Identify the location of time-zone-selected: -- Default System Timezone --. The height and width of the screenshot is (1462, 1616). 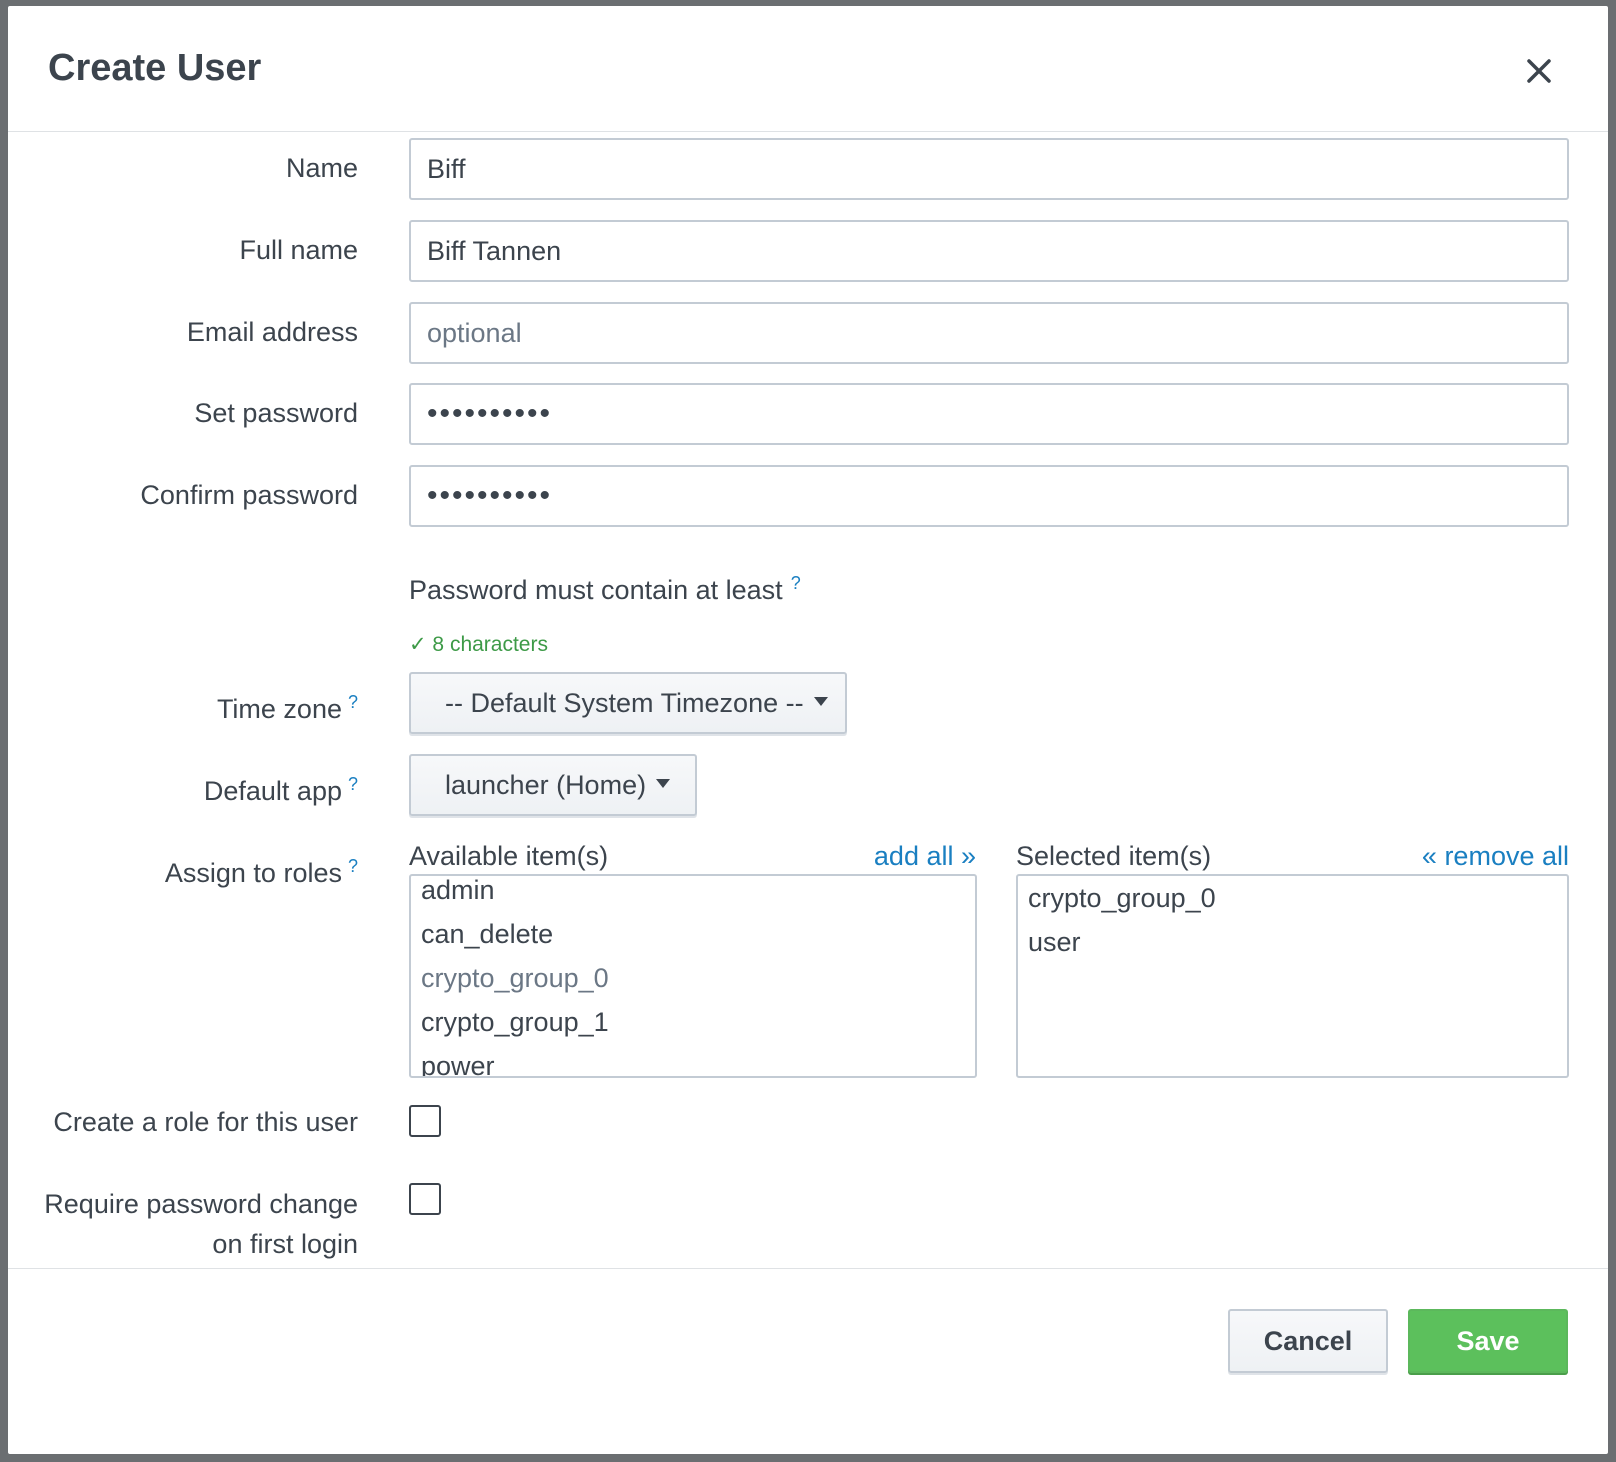
(624, 703).